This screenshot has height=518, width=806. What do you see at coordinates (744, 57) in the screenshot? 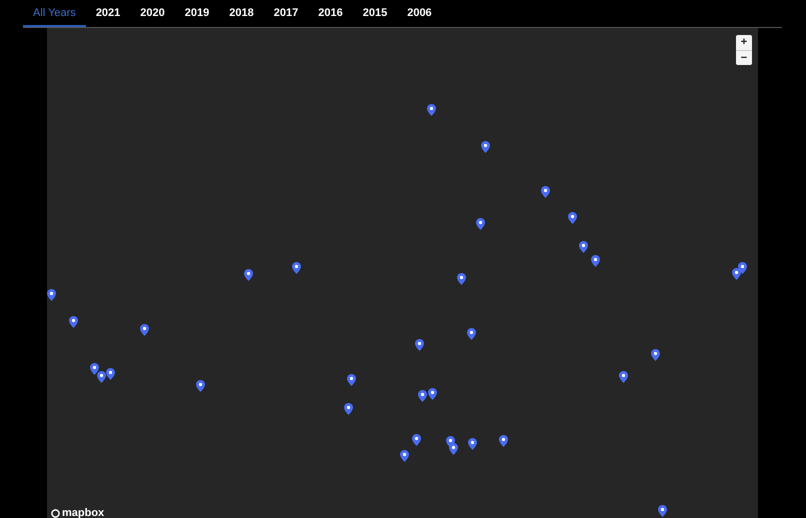
I see `zoom-out-button: −` at bounding box center [744, 57].